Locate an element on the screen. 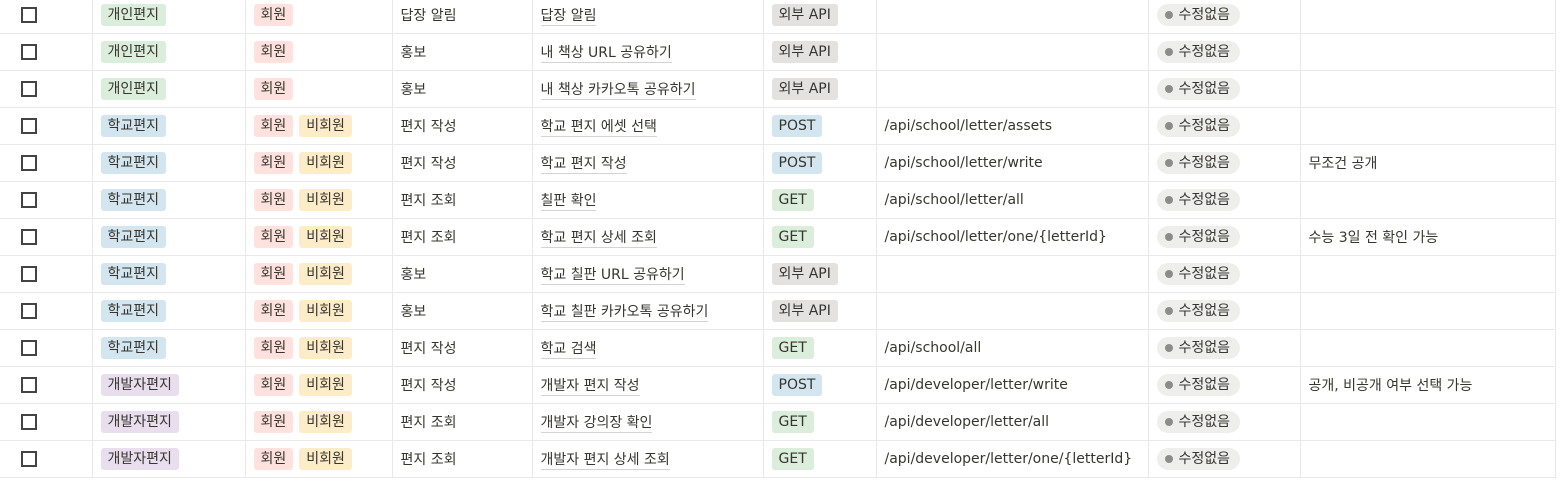 This screenshot has width=1564, height=485. name-cell: 학교 편지 상세 조회 is located at coordinates (648, 237).